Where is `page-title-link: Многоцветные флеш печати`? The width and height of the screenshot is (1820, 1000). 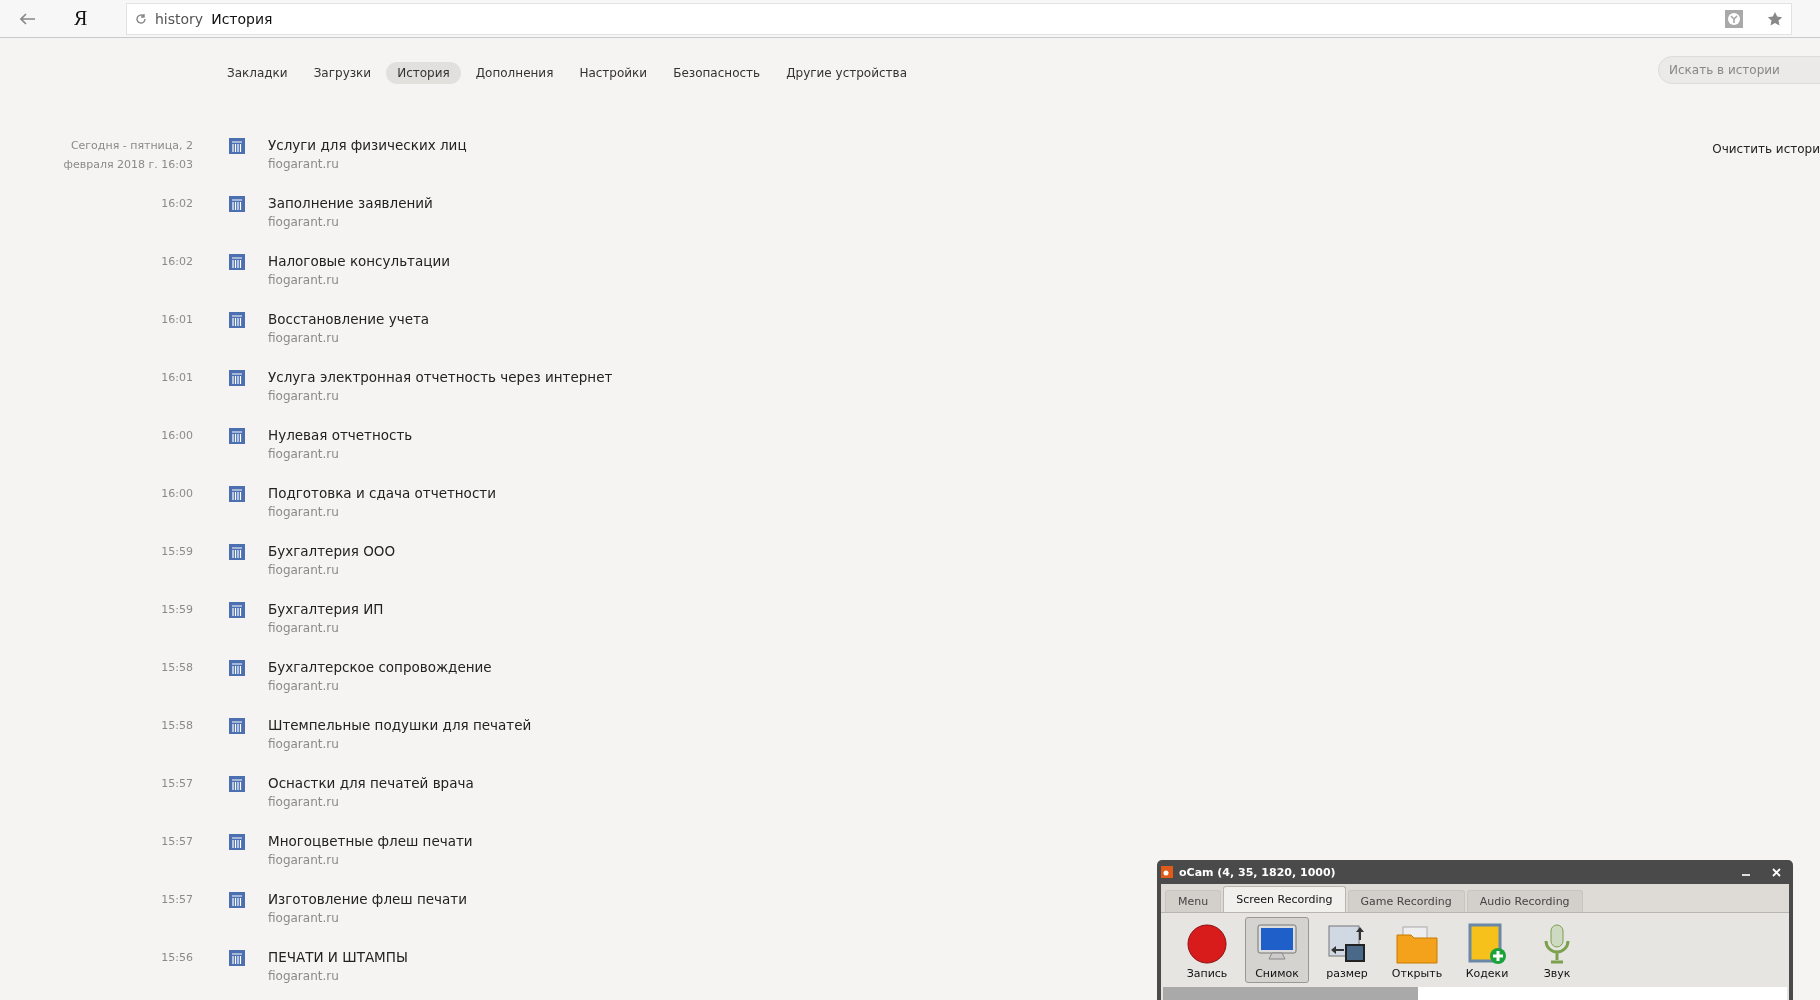 page-title-link: Многоцветные флеш печати is located at coordinates (370, 841).